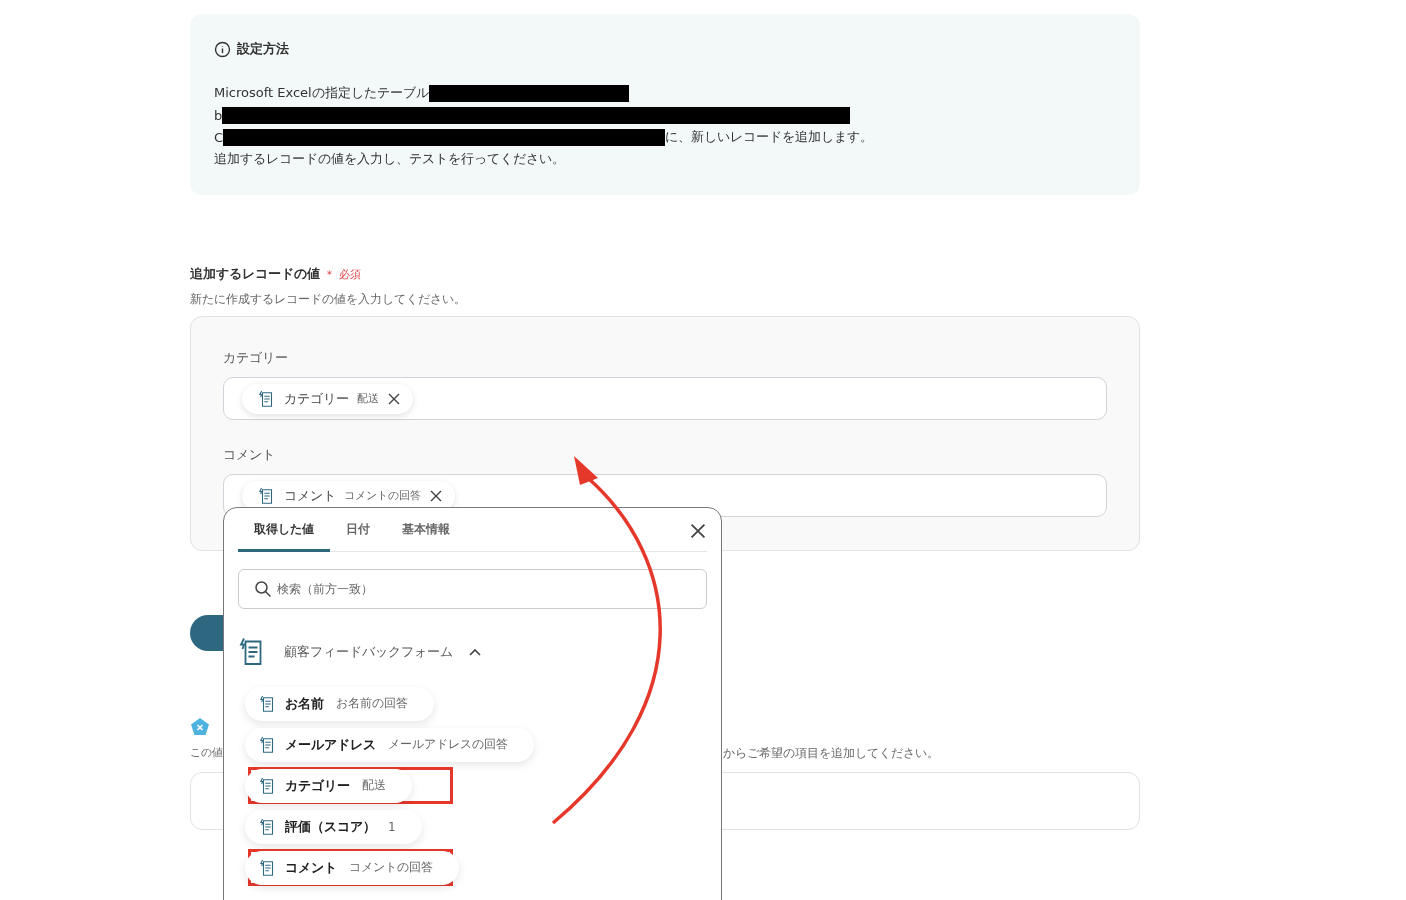 This screenshot has width=1406, height=900. Describe the element at coordinates (206, 753) in the screenshot. I see `field-hint: この値` at that location.